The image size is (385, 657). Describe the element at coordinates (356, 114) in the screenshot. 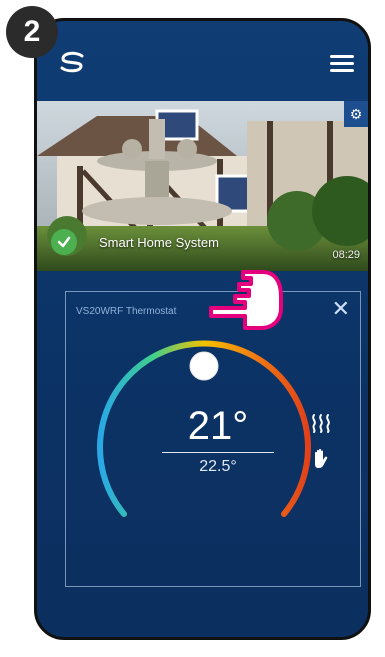

I see `camera-settings-gear-icon: ⚙` at that location.